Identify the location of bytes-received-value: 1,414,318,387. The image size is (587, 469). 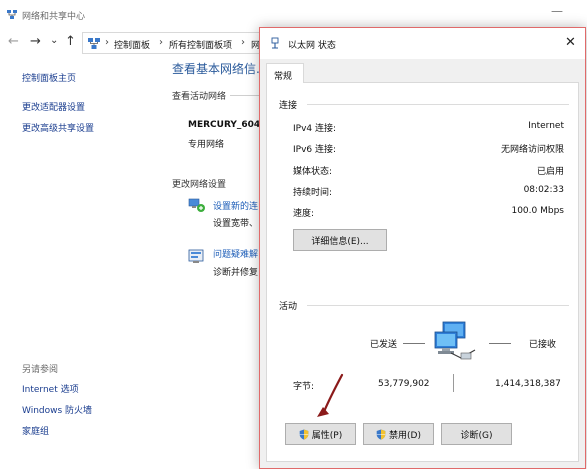
(528, 384).